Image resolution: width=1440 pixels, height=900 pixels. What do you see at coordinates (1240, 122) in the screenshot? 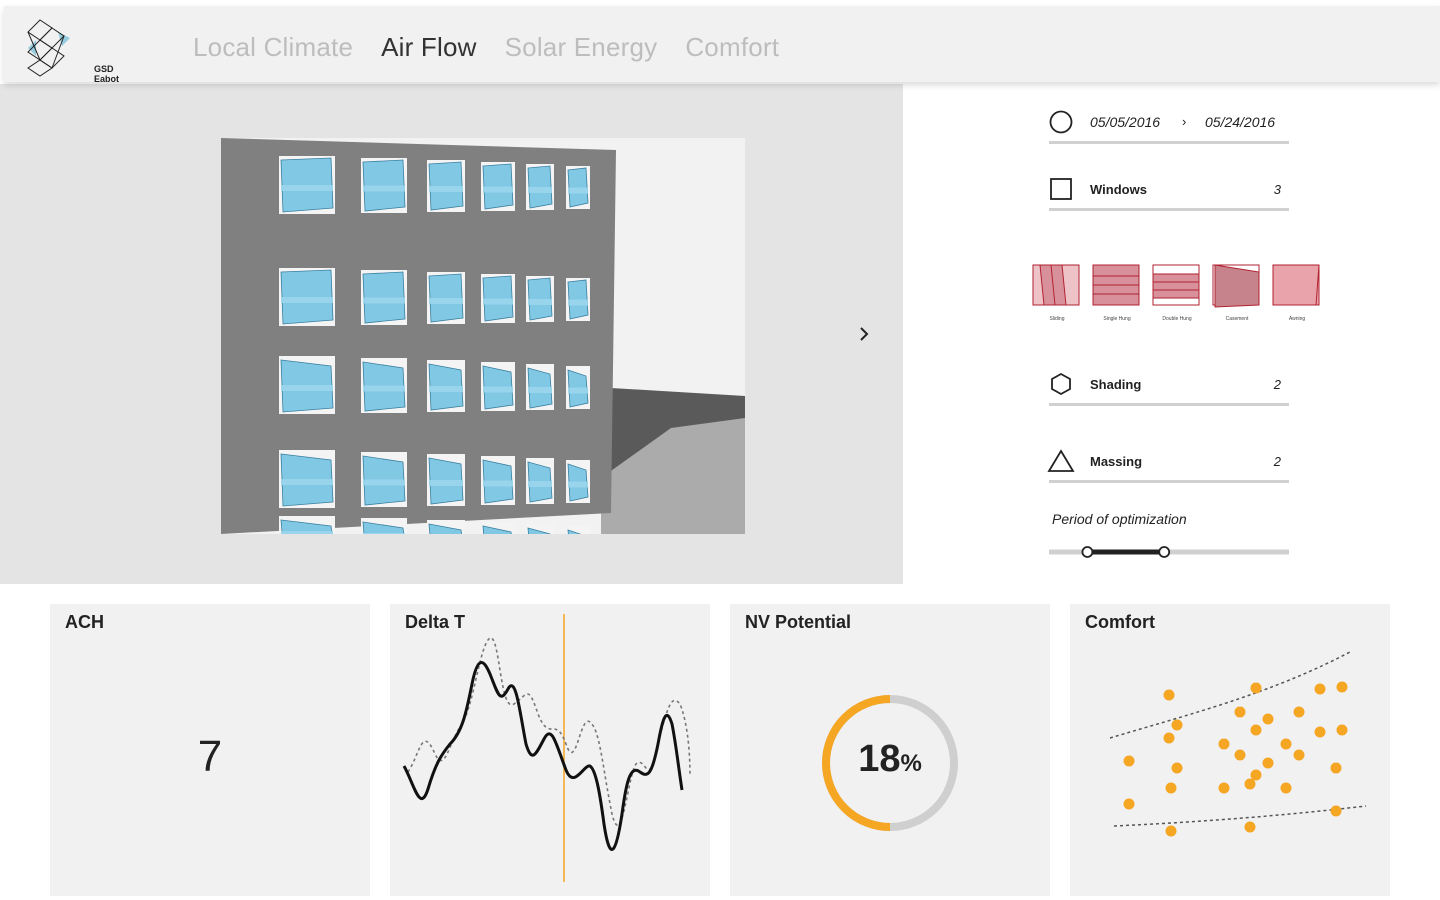
I see `end-date: 05/24/2016` at bounding box center [1240, 122].